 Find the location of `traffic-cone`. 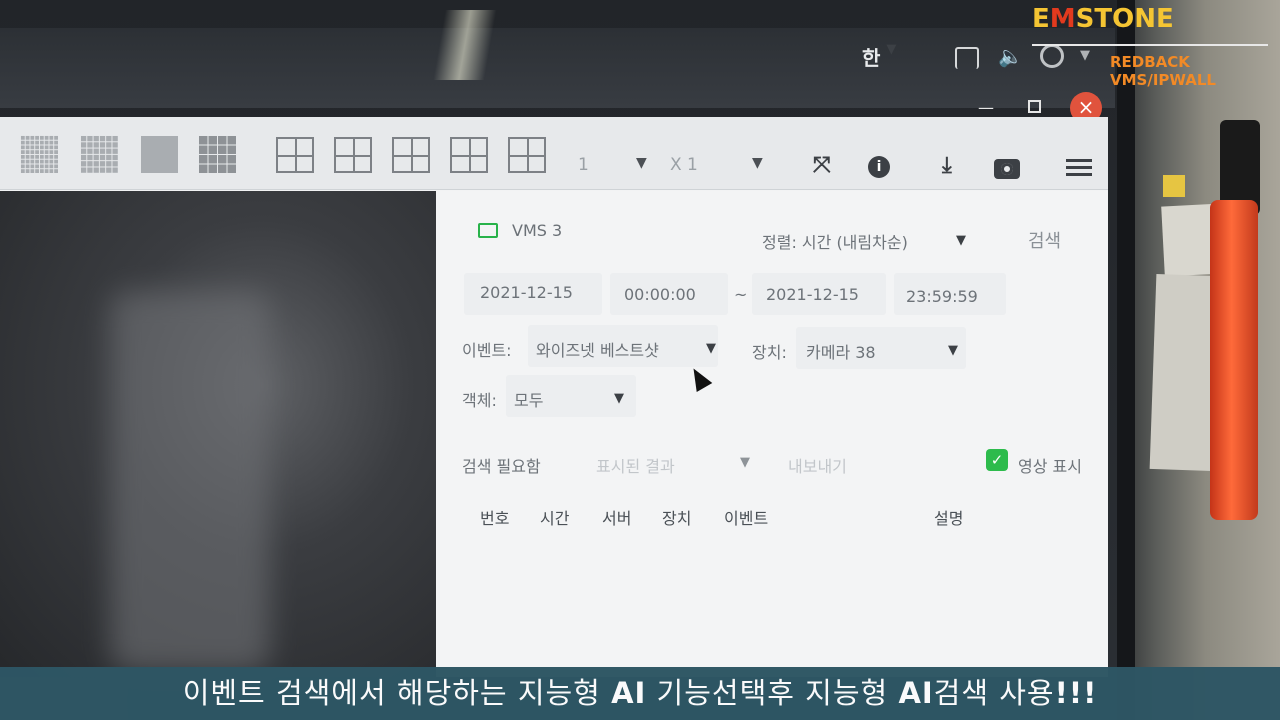

traffic-cone is located at coordinates (1234, 360).